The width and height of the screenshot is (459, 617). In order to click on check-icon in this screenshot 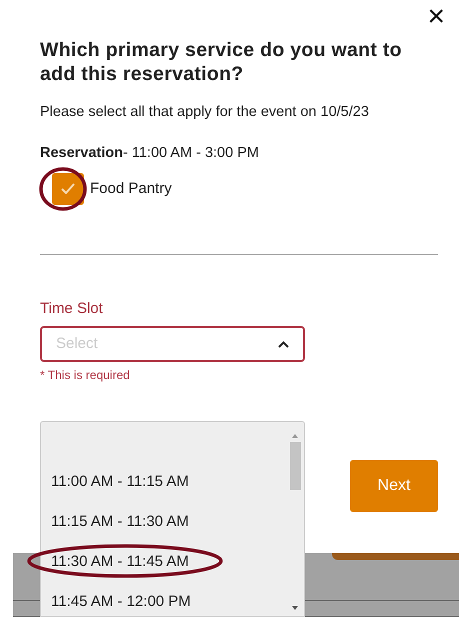, I will do `click(68, 188)`.